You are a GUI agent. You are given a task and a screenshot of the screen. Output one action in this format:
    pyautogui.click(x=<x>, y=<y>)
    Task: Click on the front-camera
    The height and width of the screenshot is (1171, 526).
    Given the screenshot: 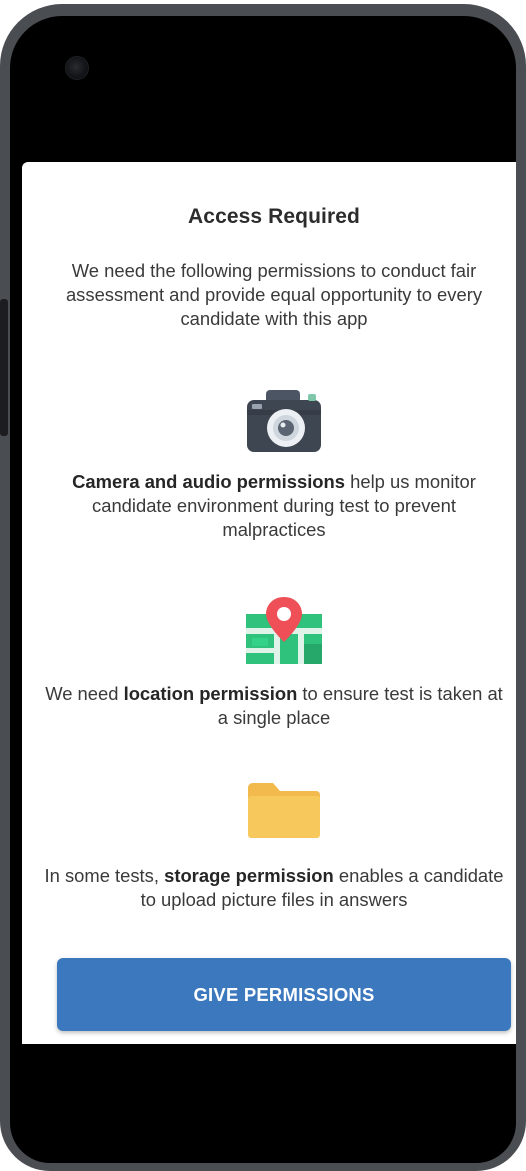 What is the action you would take?
    pyautogui.click(x=77, y=68)
    